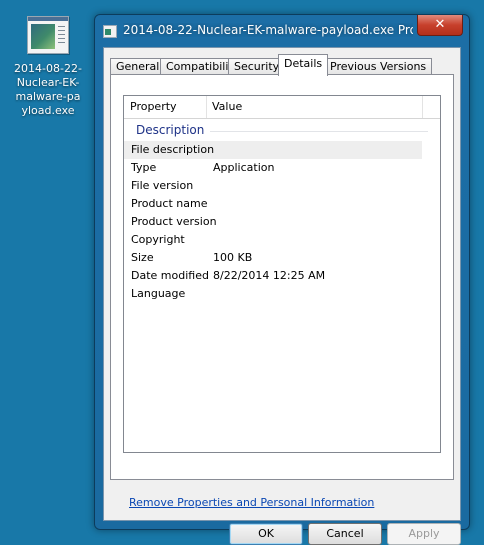 The height and width of the screenshot is (545, 484). I want to click on cancel-button: Cancel, so click(345, 534).